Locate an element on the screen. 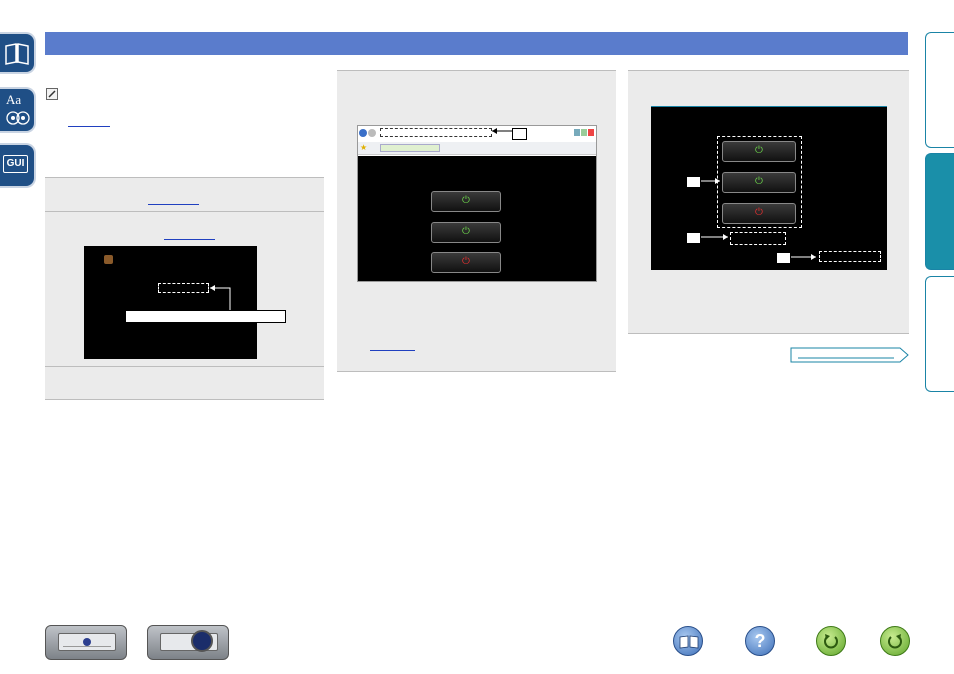 The width and height of the screenshot is (954, 674). receiver-front-panel-icon is located at coordinates (87, 642).